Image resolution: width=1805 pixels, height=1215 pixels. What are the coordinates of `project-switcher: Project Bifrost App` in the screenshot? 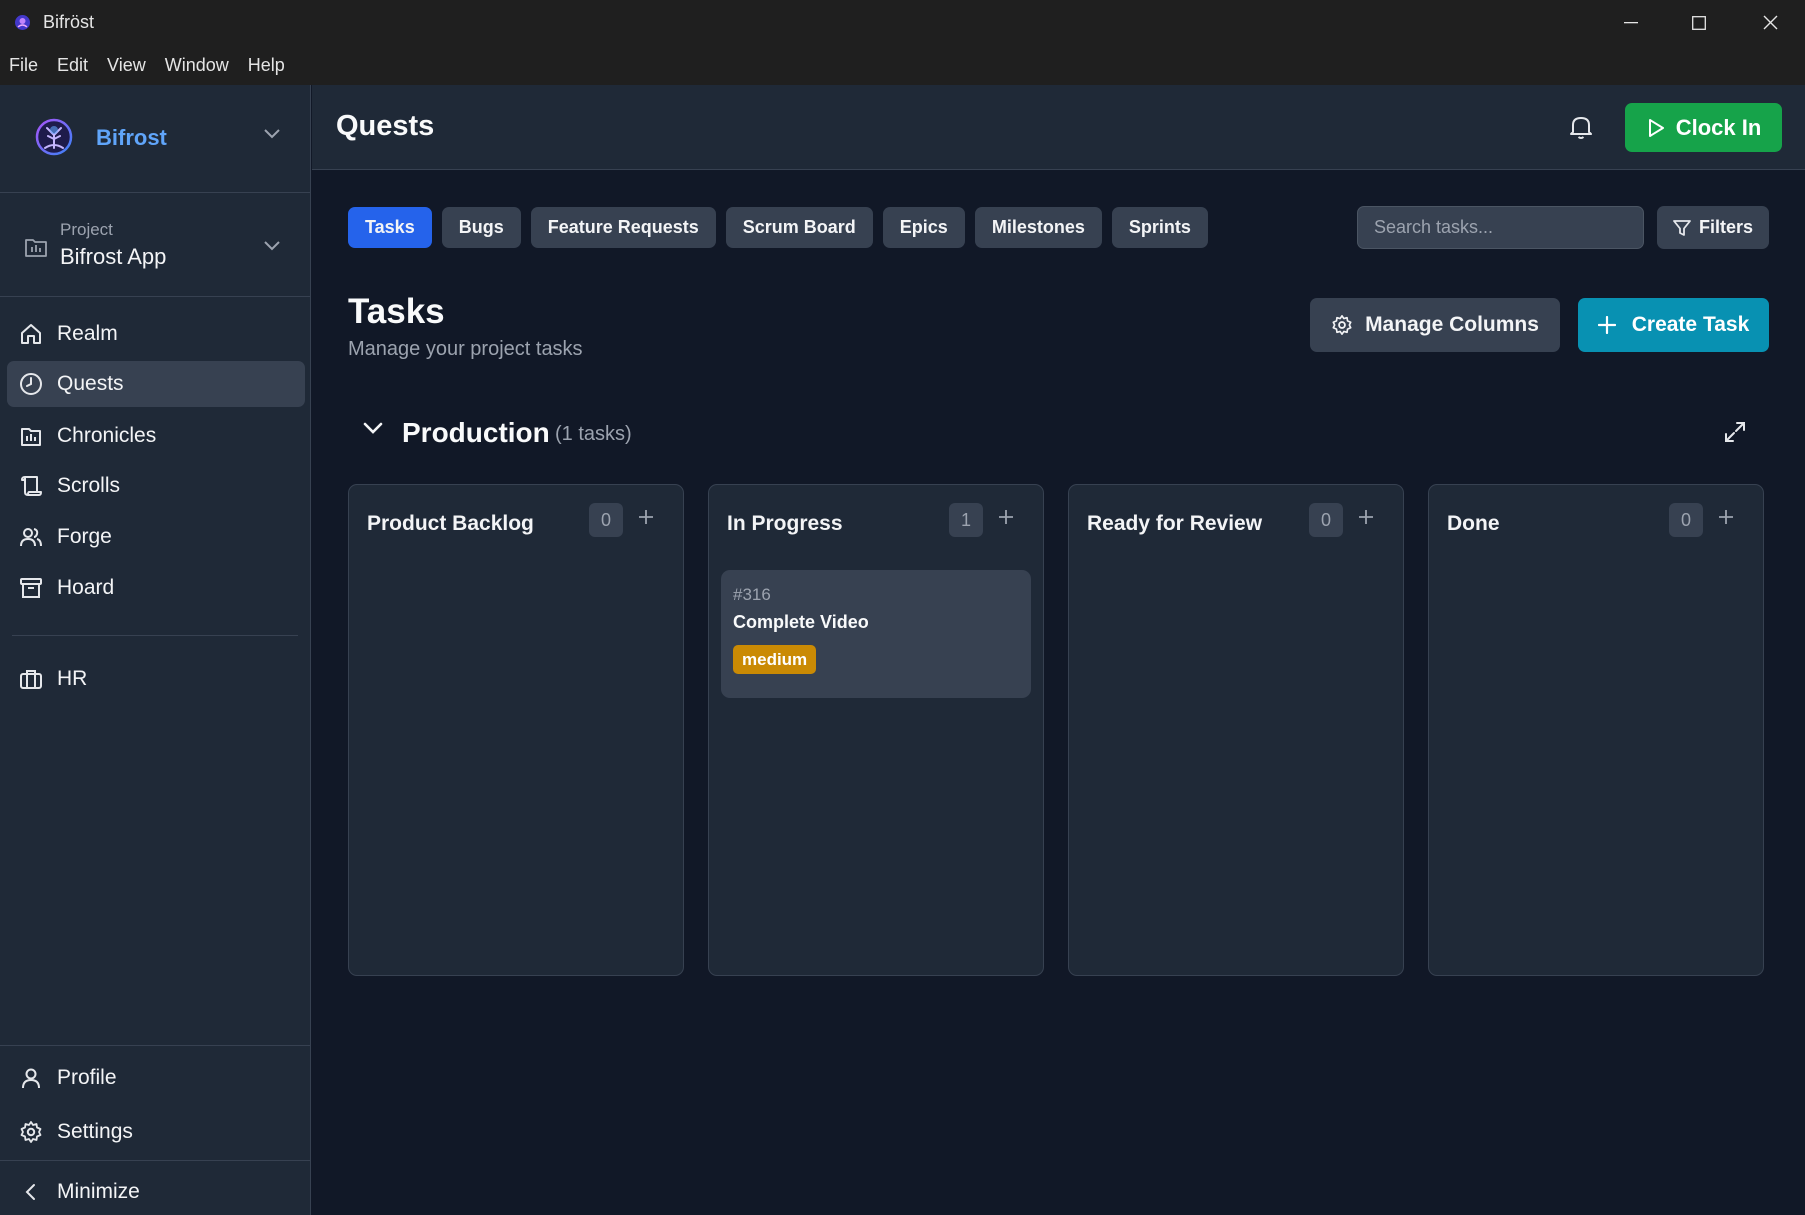 It's located at (155, 245).